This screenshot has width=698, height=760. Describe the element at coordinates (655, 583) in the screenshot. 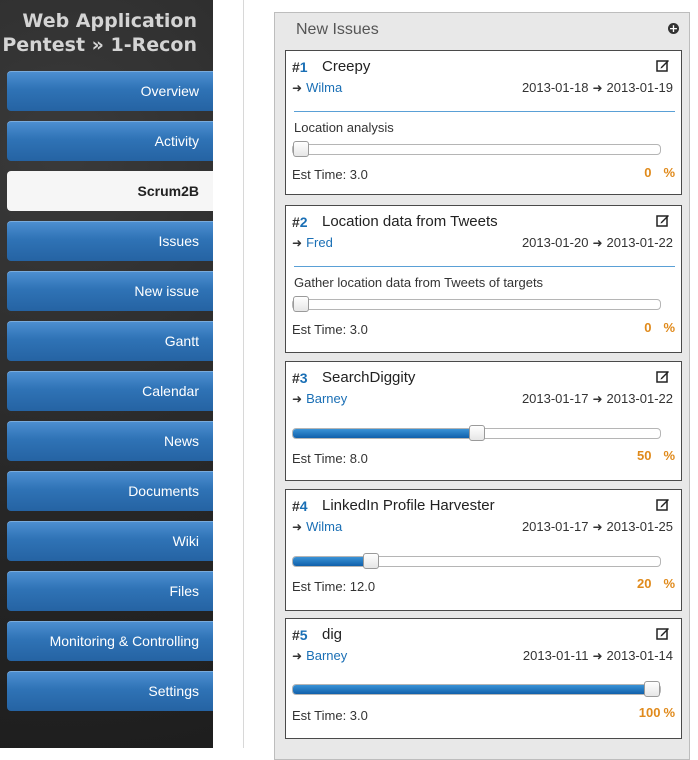

I see `done-percent: 20%` at that location.